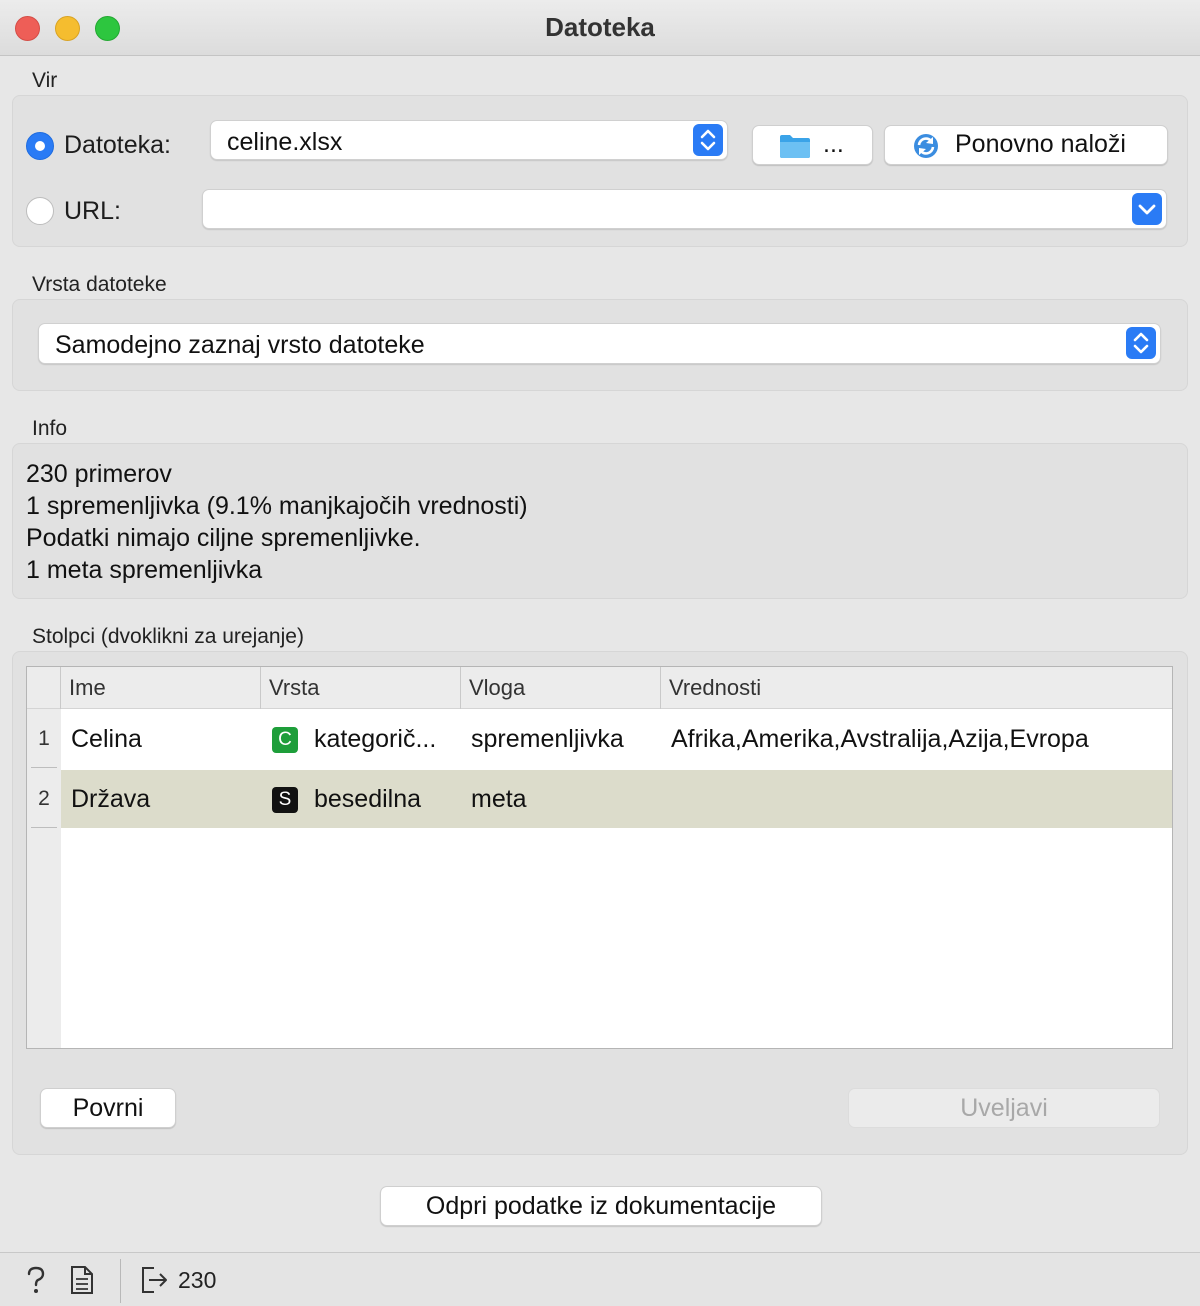 The height and width of the screenshot is (1306, 1200). Describe the element at coordinates (168, 636) in the screenshot. I see `columns-section-label: Stolpci (dvoklikni za urejanje)` at that location.